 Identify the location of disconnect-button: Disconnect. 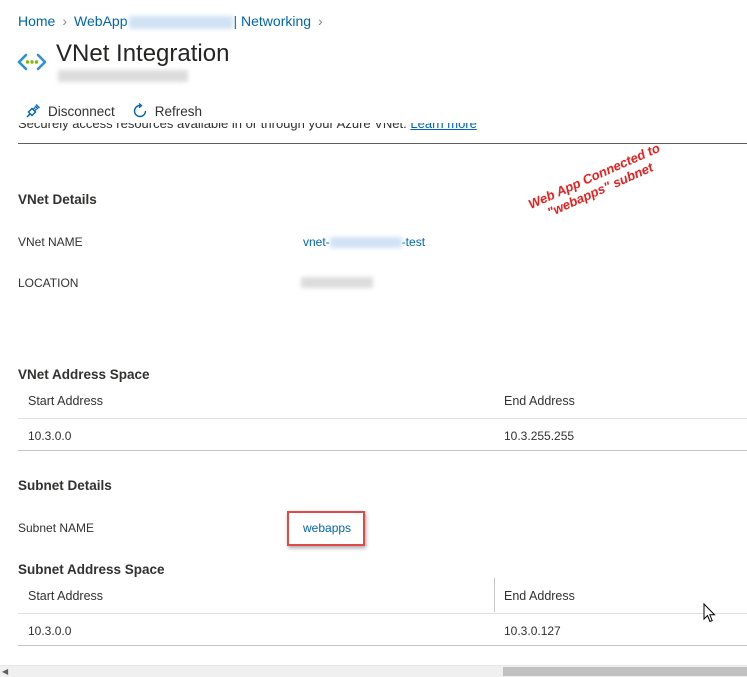
(69, 111).